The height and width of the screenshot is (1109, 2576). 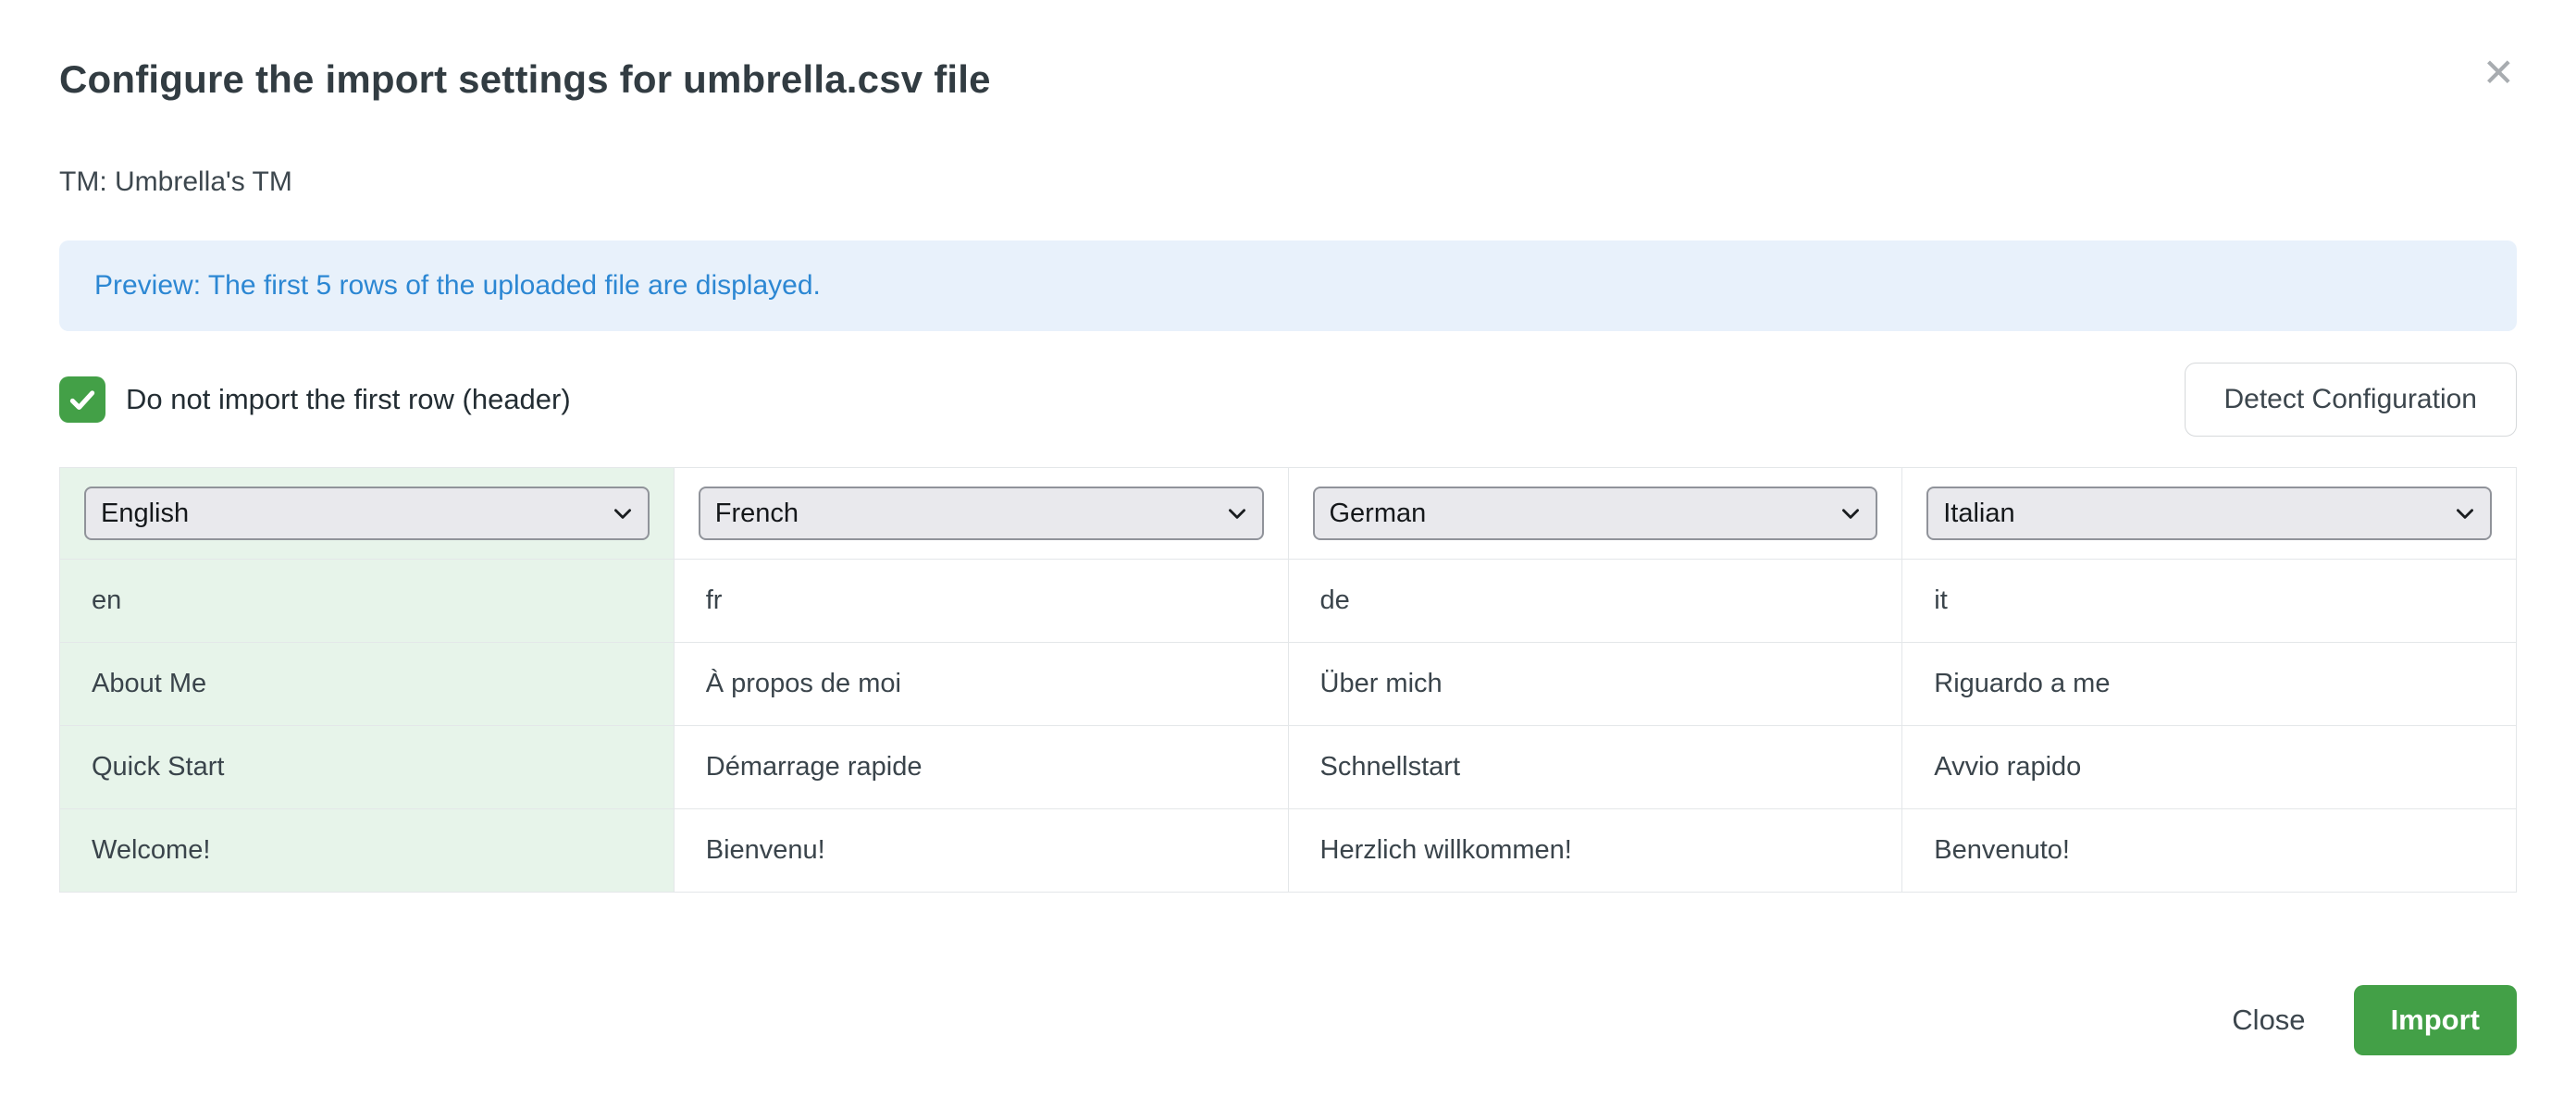 What do you see at coordinates (981, 767) in the screenshot?
I see `table-cell: Démarrage rapide` at bounding box center [981, 767].